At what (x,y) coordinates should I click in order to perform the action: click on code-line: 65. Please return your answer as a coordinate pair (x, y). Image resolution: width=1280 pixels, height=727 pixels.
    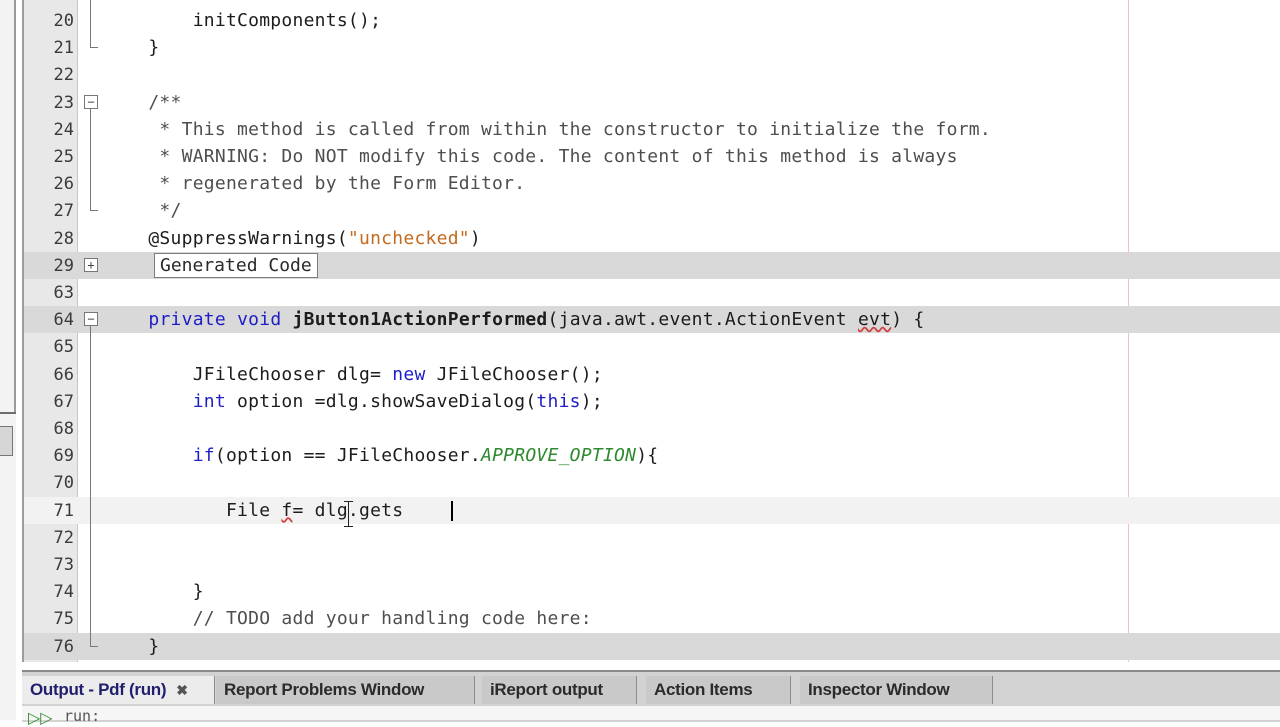
    Looking at the image, I should click on (652, 346).